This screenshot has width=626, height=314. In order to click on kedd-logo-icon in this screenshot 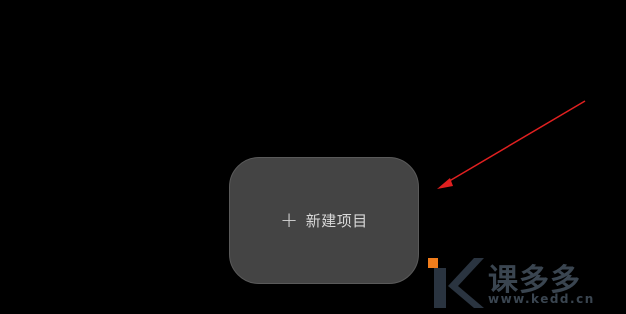, I will do `click(456, 283)`.